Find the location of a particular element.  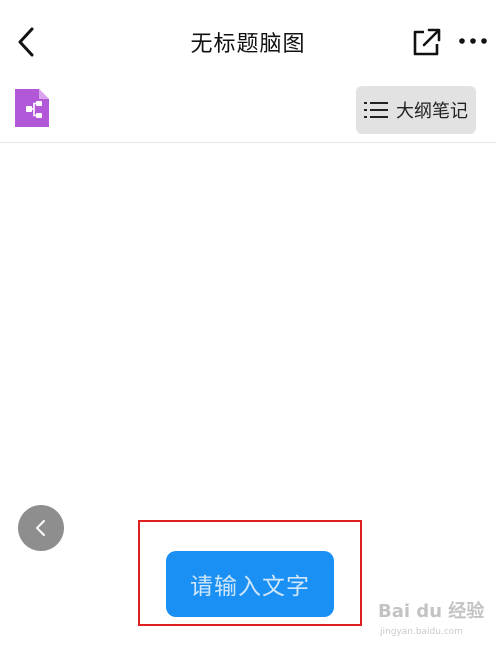

list-icon is located at coordinates (376, 110).